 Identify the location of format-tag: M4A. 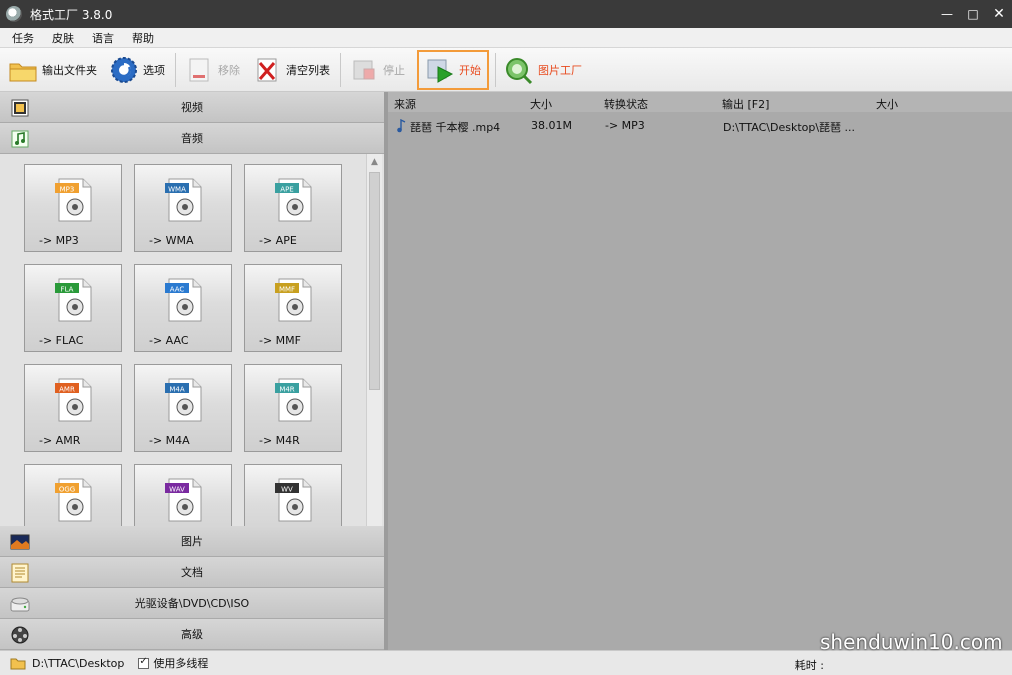
(176, 390).